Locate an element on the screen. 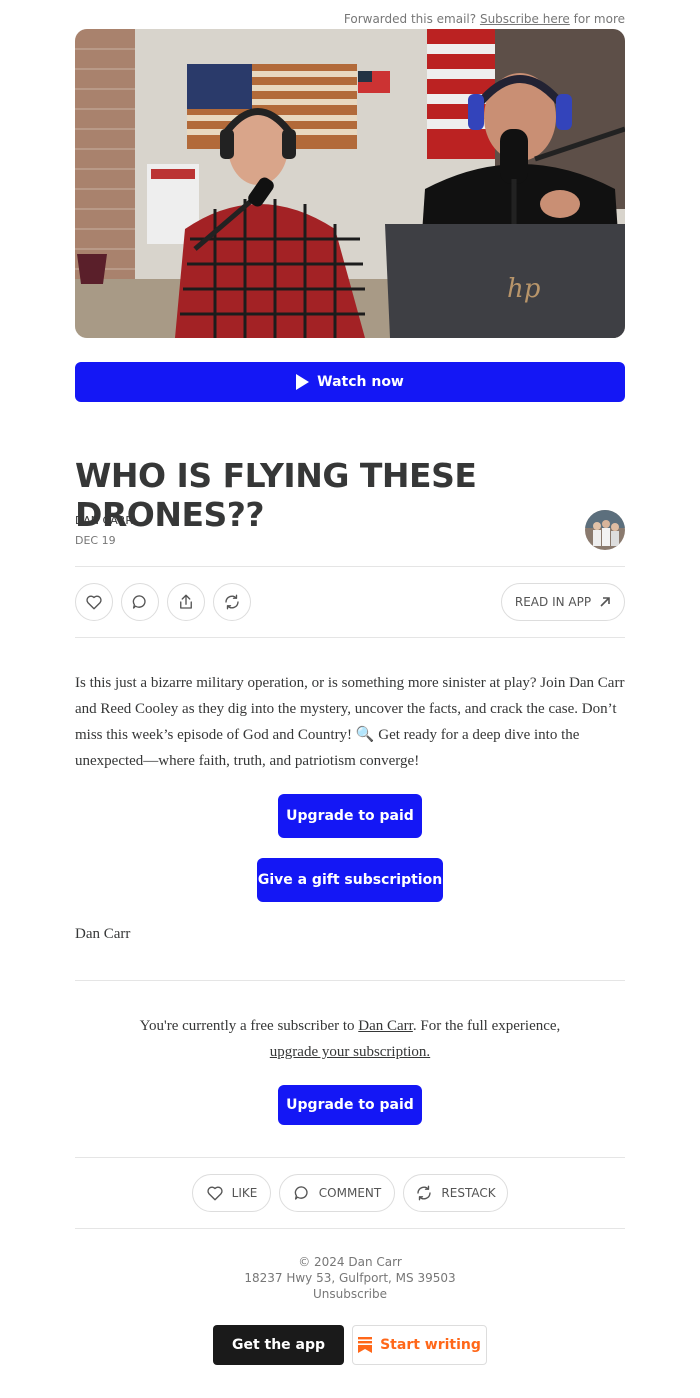  get-the-app-button: Get the app is located at coordinates (278, 1345).